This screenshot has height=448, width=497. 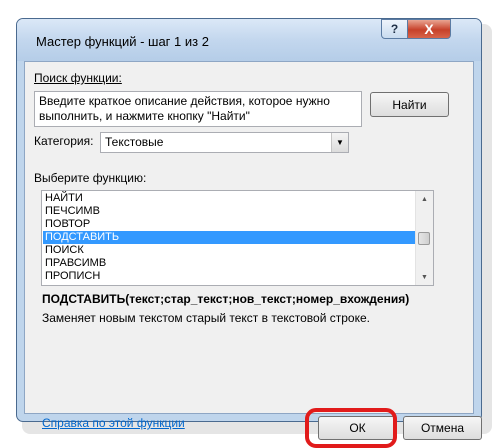 I want to click on find-button-label: Найти, so click(x=409, y=104).